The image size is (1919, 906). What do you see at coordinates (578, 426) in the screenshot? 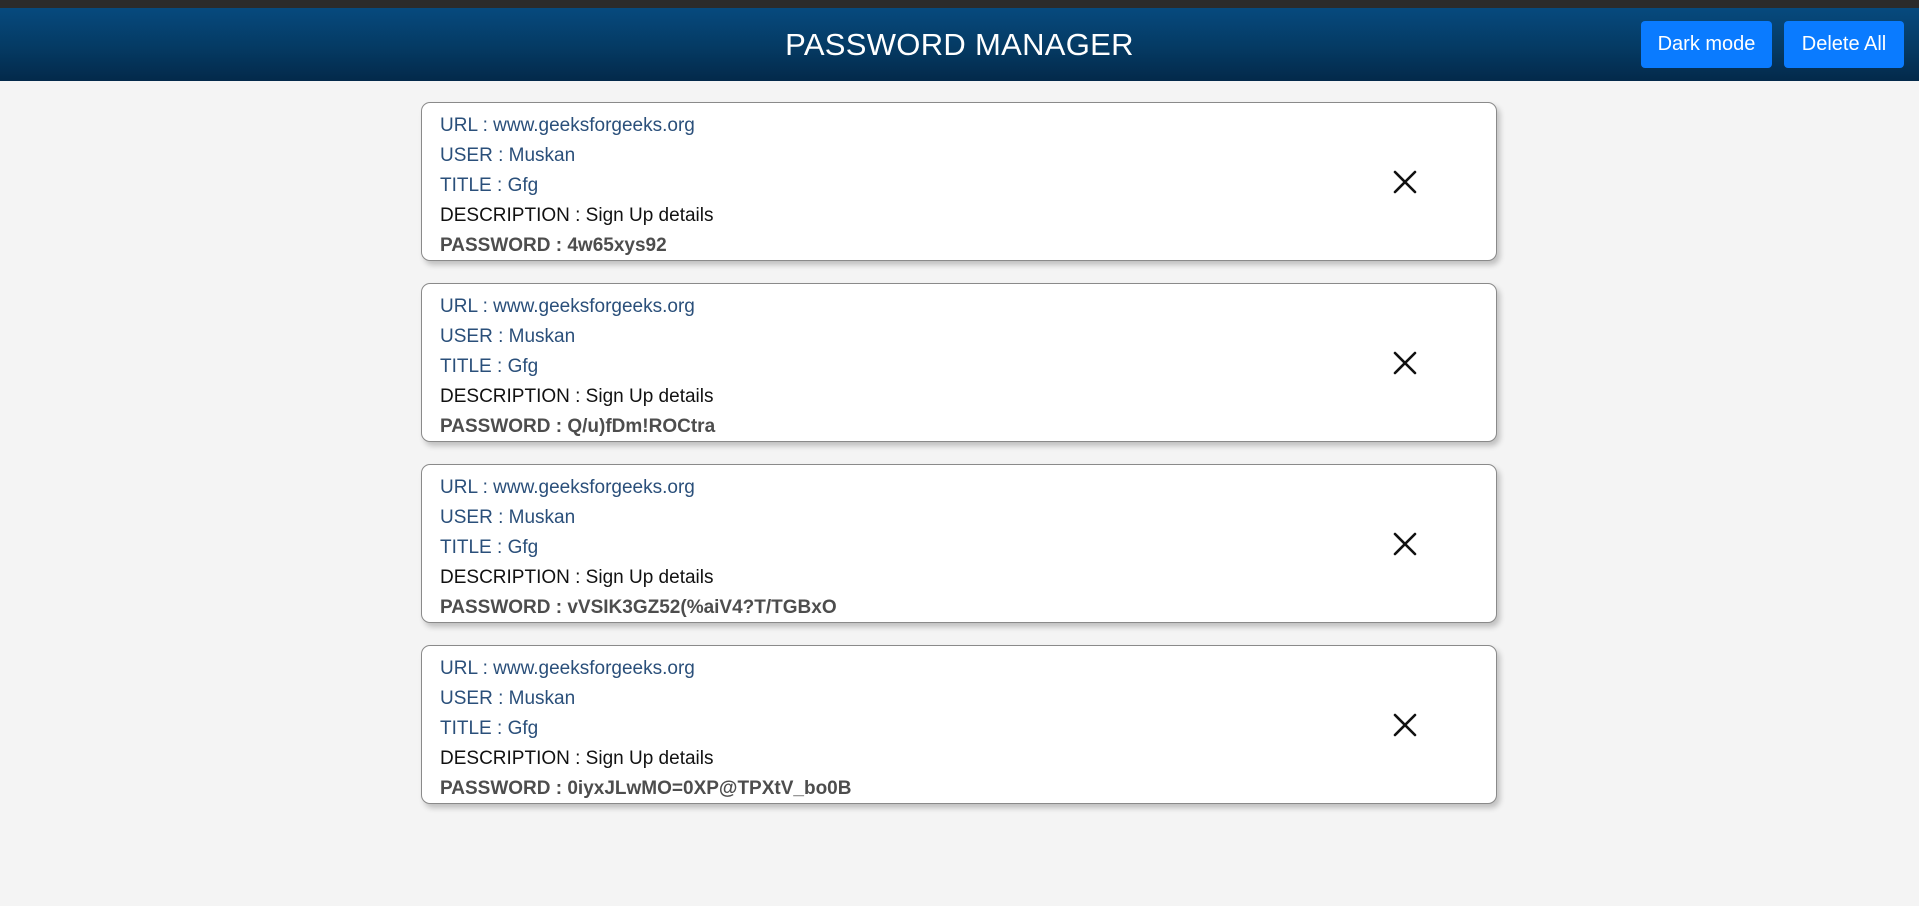
I see `entry-password: PASSWORD : Q/u)fDm!ROCtra` at bounding box center [578, 426].